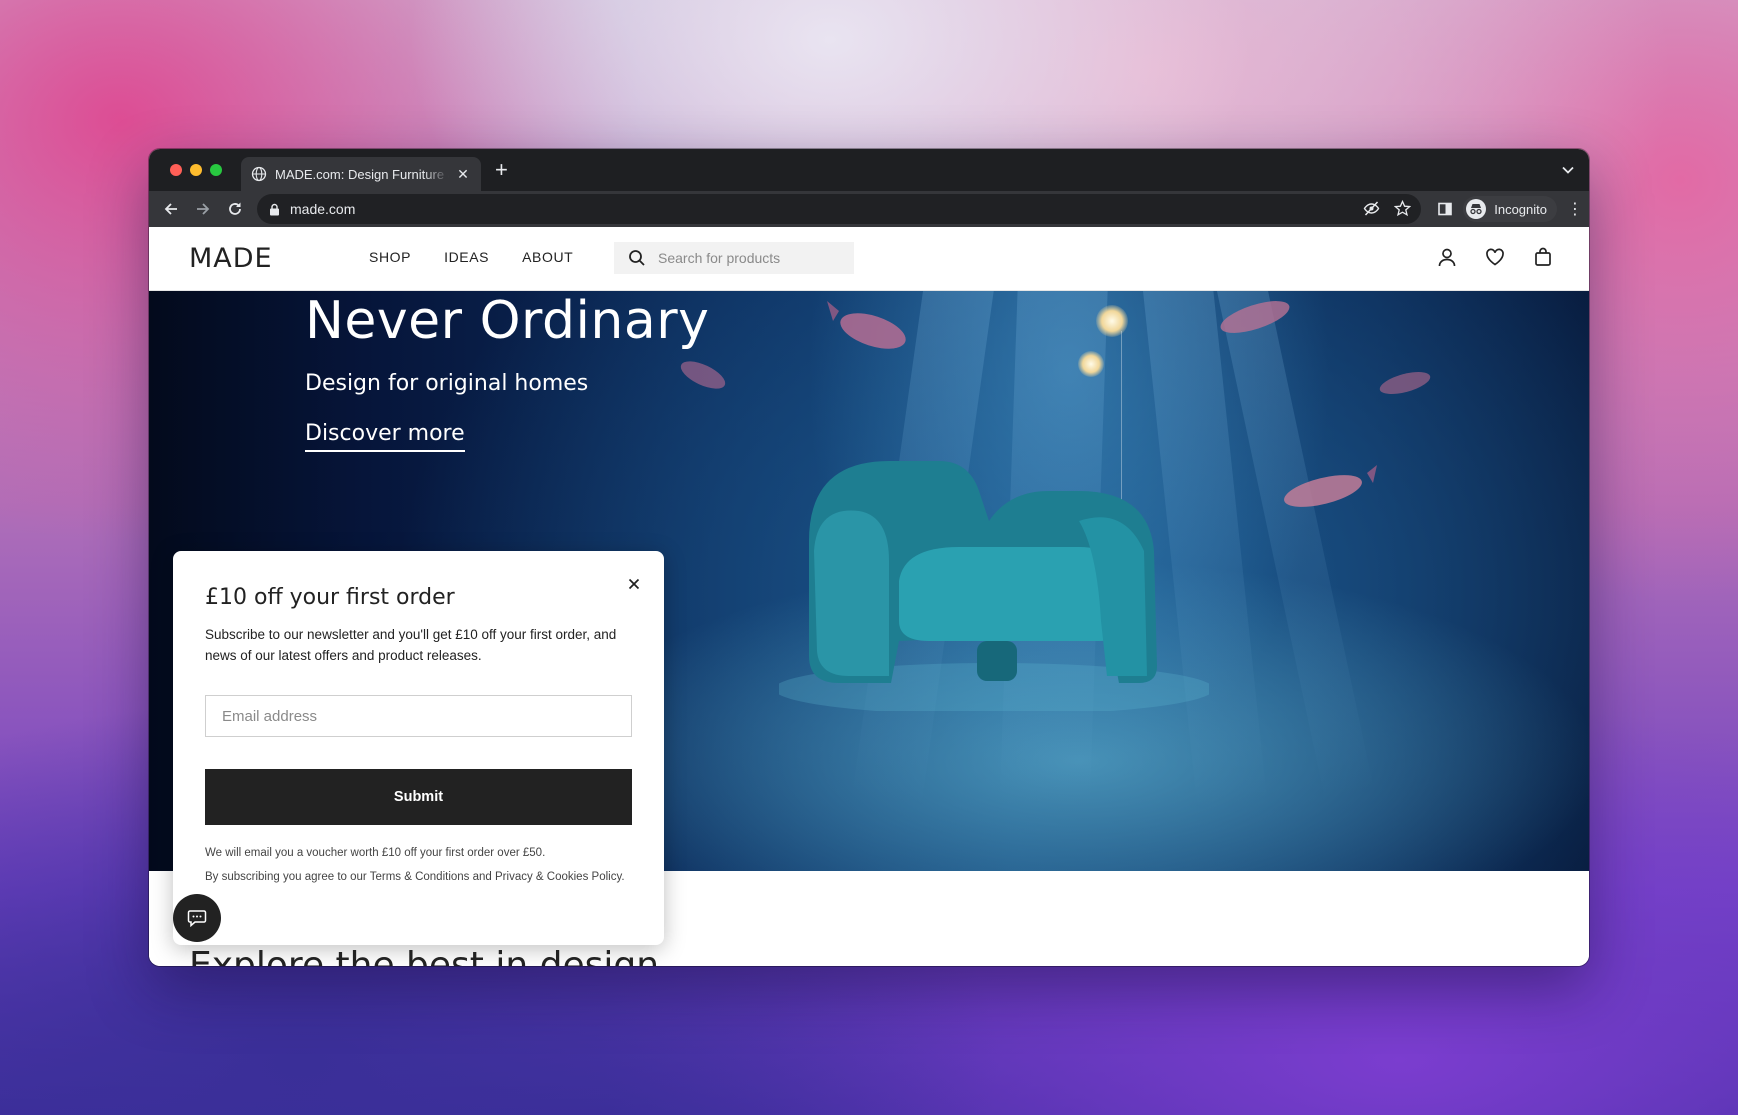 The width and height of the screenshot is (1738, 1115). What do you see at coordinates (330, 597) in the screenshot?
I see `popup-title: £10 off your first order` at bounding box center [330, 597].